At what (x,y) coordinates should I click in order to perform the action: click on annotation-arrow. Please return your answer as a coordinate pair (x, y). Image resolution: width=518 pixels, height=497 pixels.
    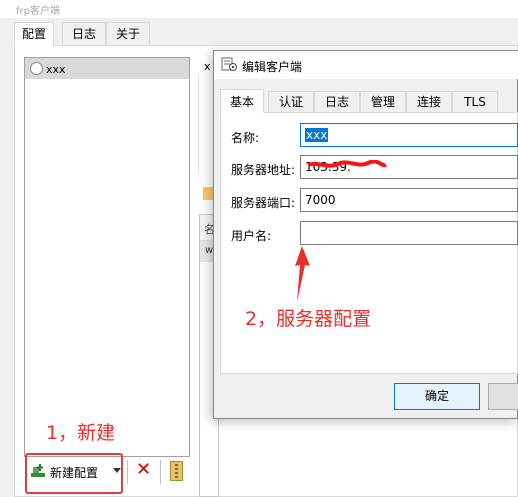
    Looking at the image, I should click on (302, 274).